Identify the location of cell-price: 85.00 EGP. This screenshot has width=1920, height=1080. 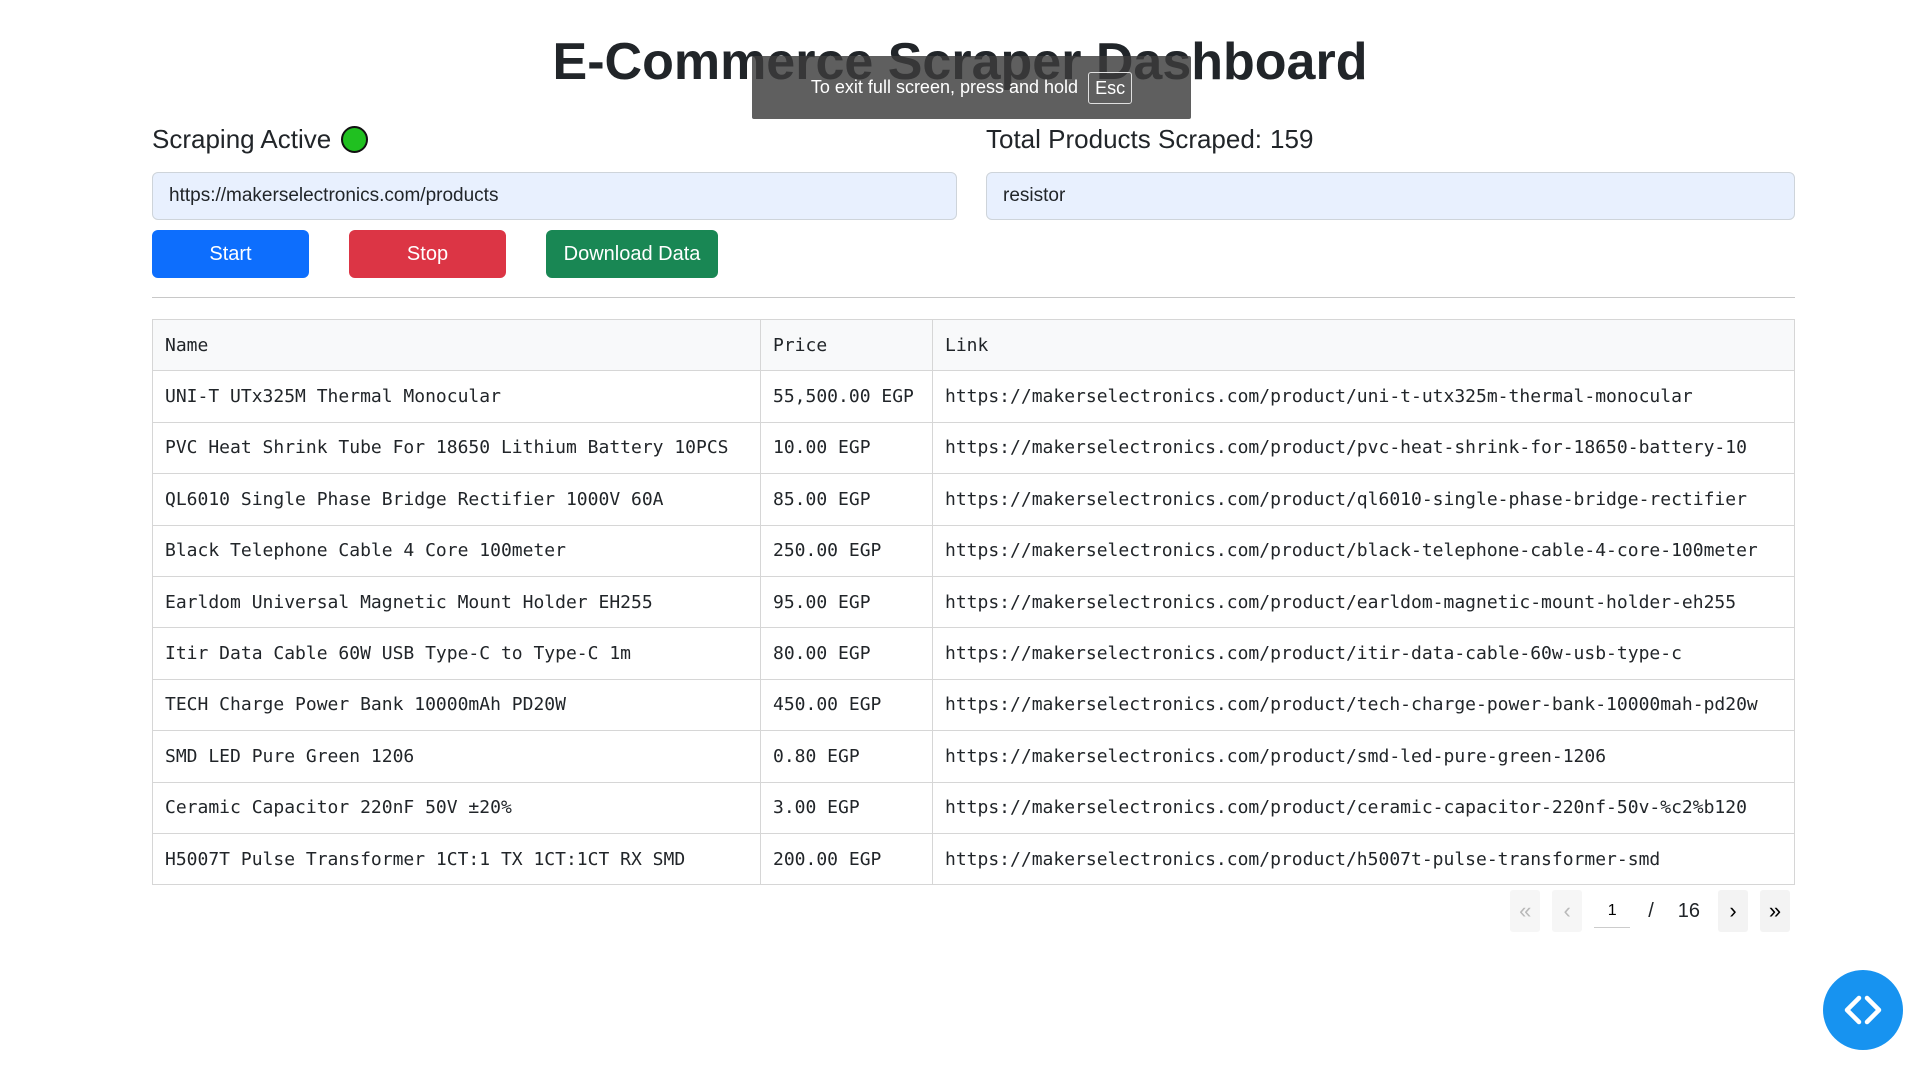
(846, 499).